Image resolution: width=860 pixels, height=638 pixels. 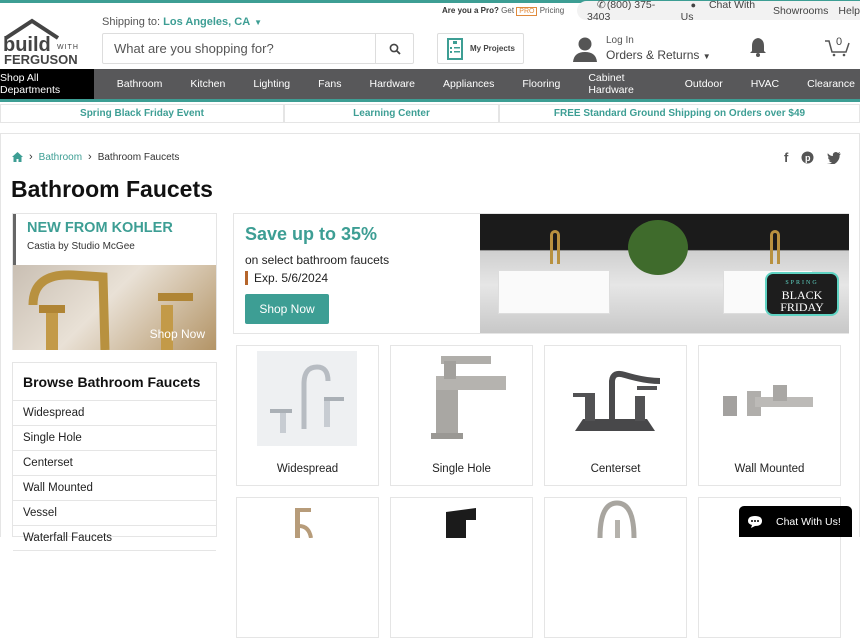 I want to click on category-card-centerset: Centerset, so click(x=615, y=415).